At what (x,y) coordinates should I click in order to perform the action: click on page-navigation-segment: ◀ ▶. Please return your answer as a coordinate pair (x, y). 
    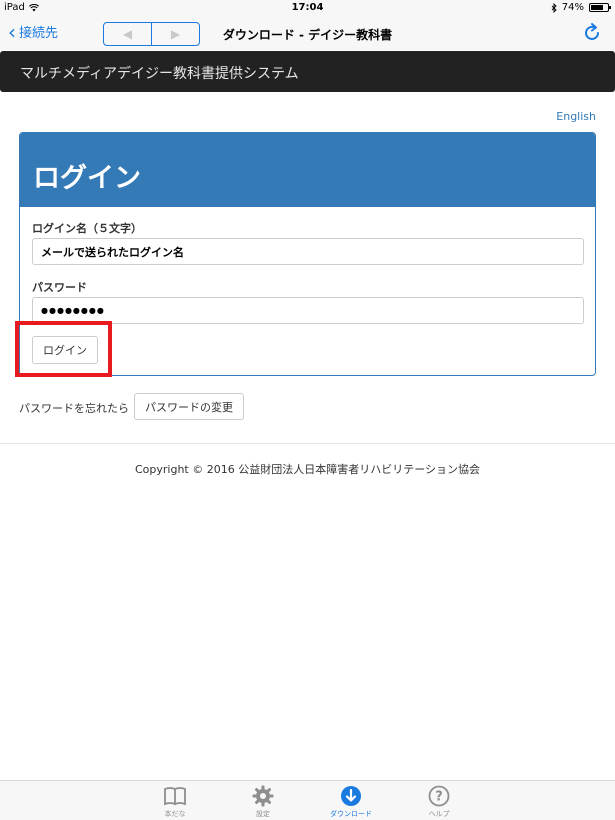
    Looking at the image, I should click on (151, 34).